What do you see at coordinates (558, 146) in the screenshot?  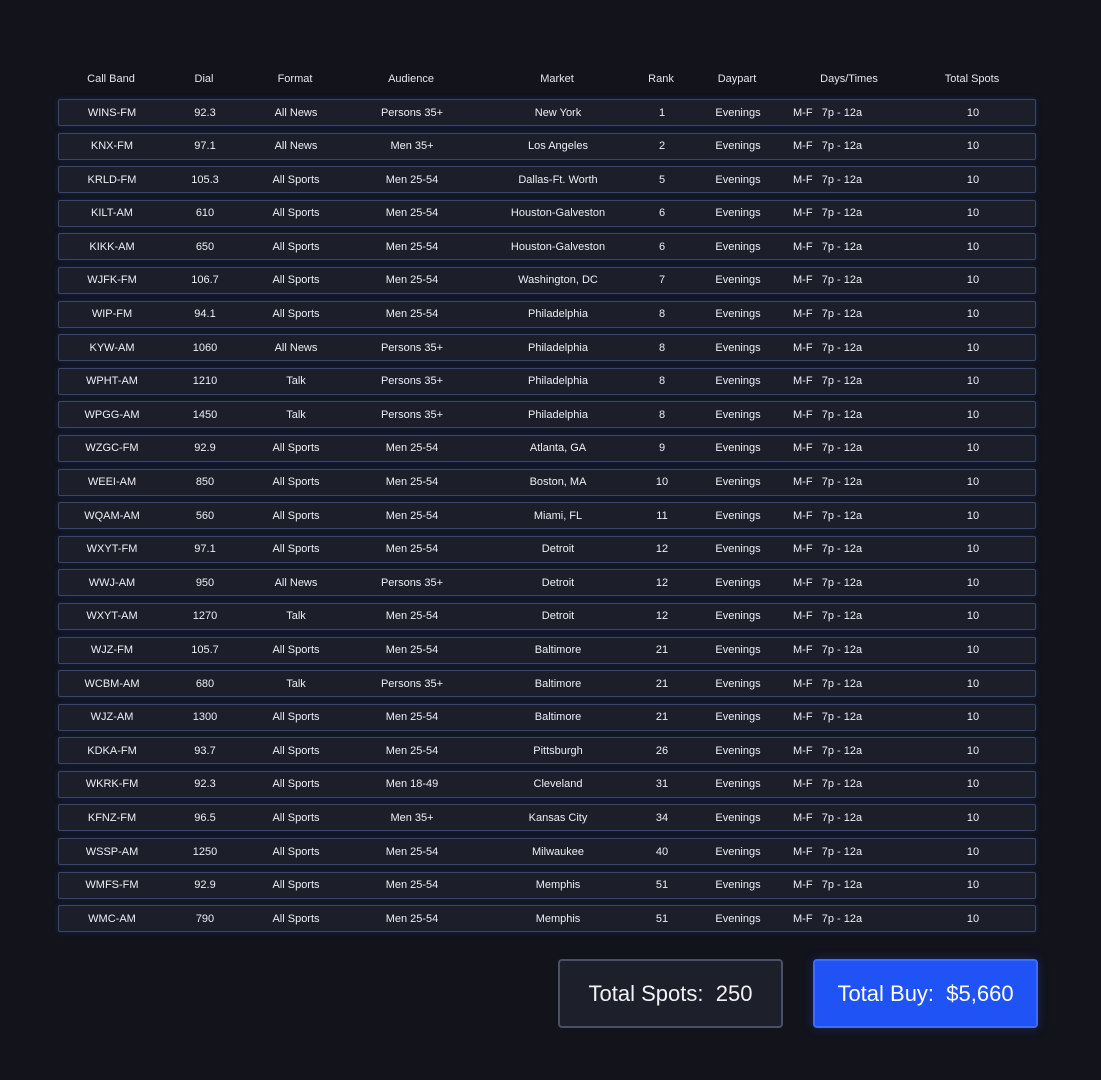 I see `cell-market: Los Angeles` at bounding box center [558, 146].